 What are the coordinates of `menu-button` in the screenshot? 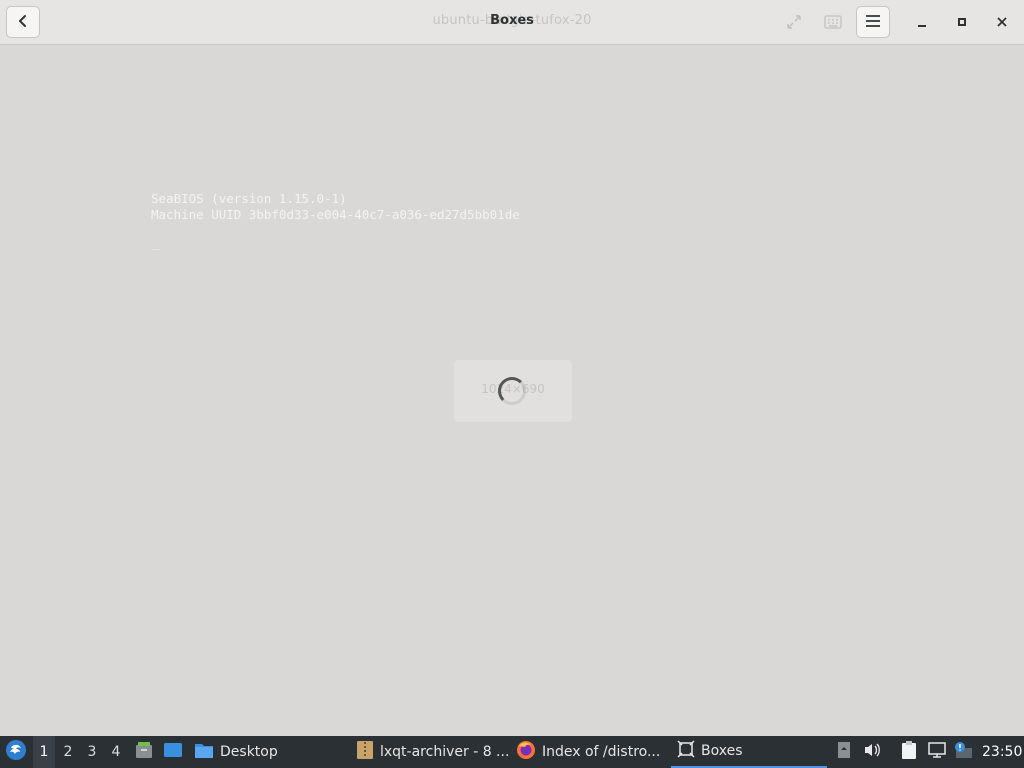 It's located at (873, 22).